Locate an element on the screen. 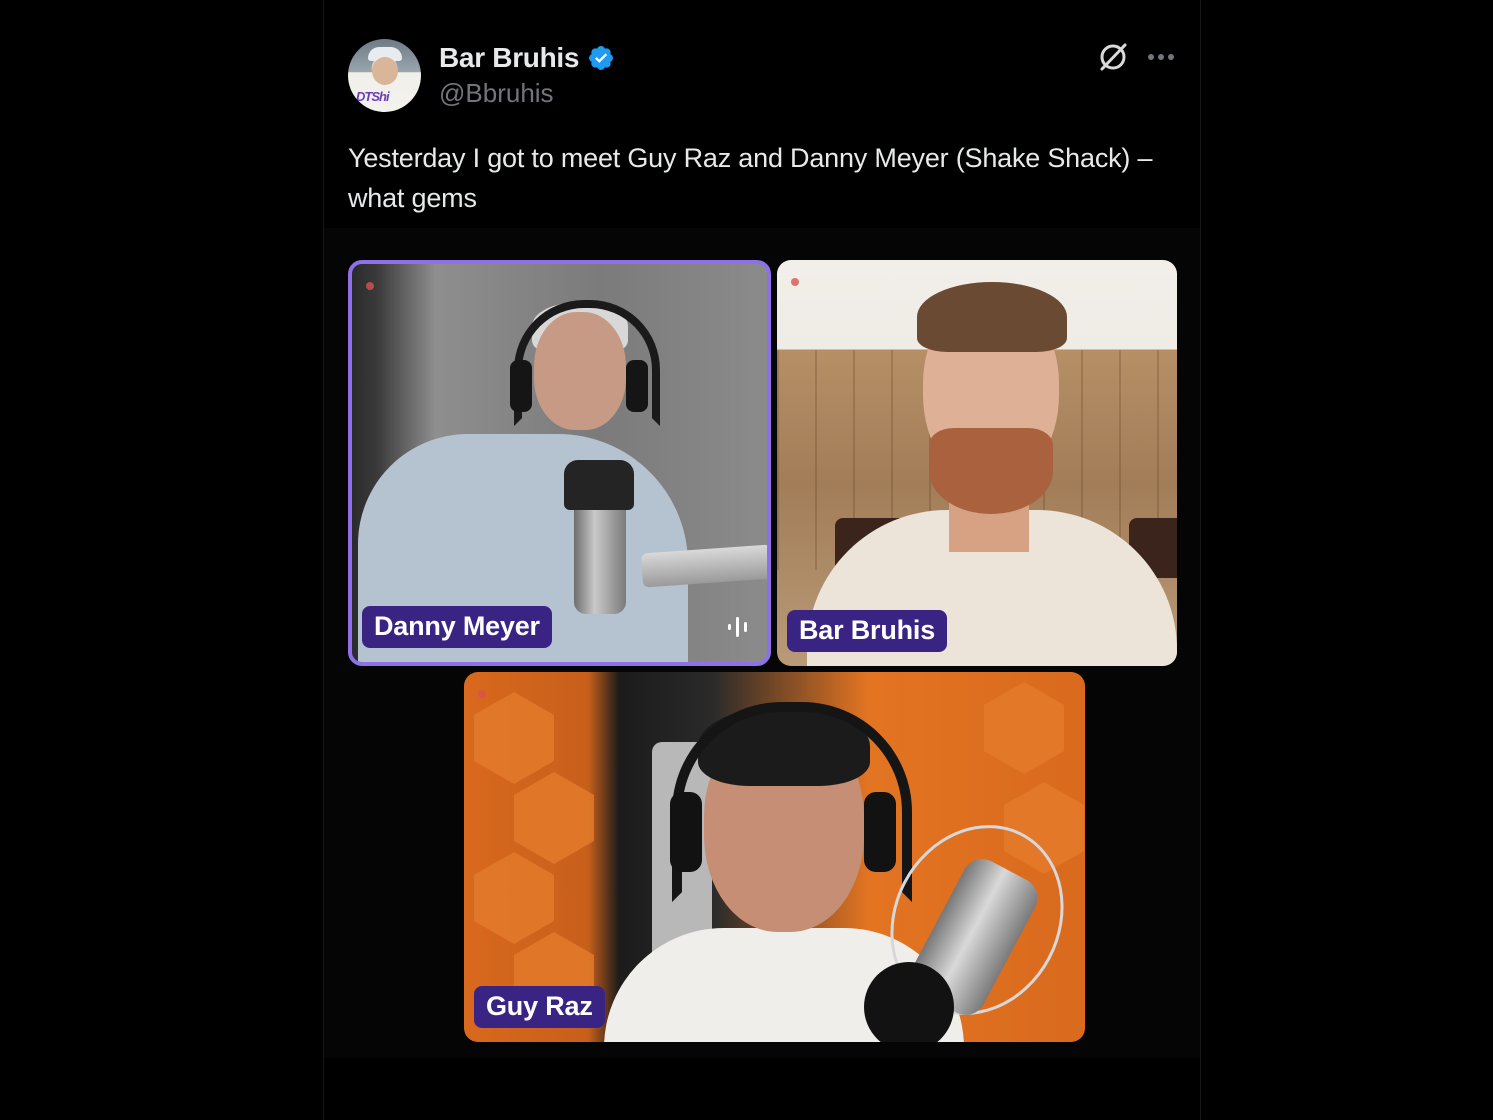 Image resolution: width=1493 pixels, height=1120 pixels. participant-label: Danny Meyer is located at coordinates (457, 627).